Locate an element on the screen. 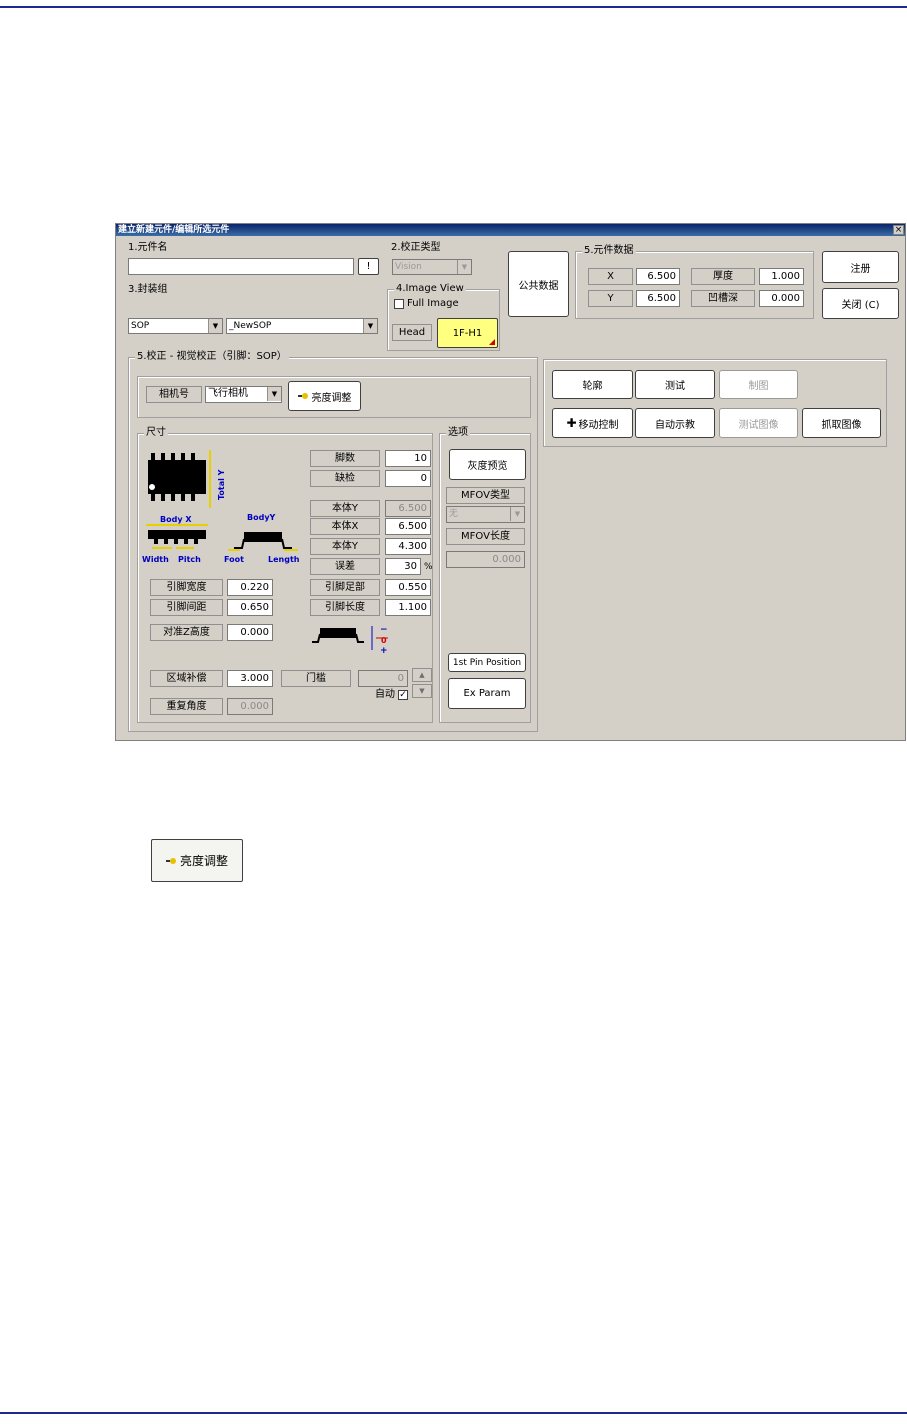 This screenshot has width=907, height=1424. ex-param-button: Ex Param is located at coordinates (487, 693).